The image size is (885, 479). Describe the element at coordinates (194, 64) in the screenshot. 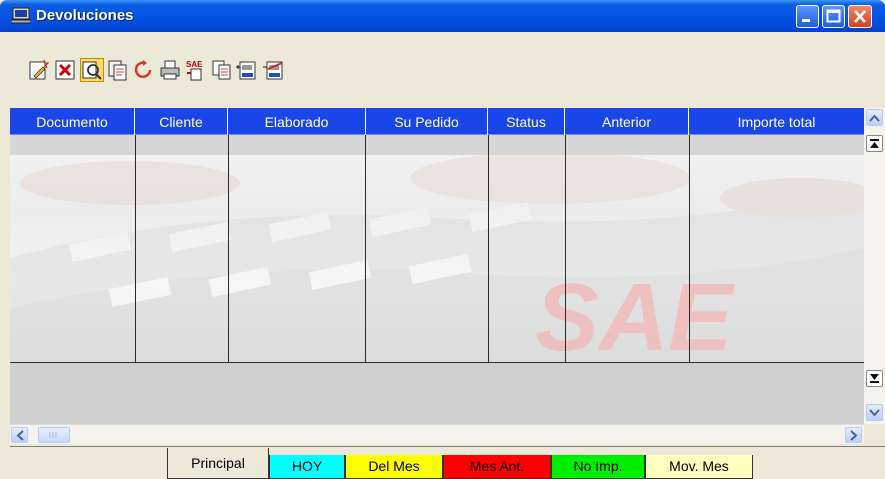

I see `svg-text: SAE` at that location.